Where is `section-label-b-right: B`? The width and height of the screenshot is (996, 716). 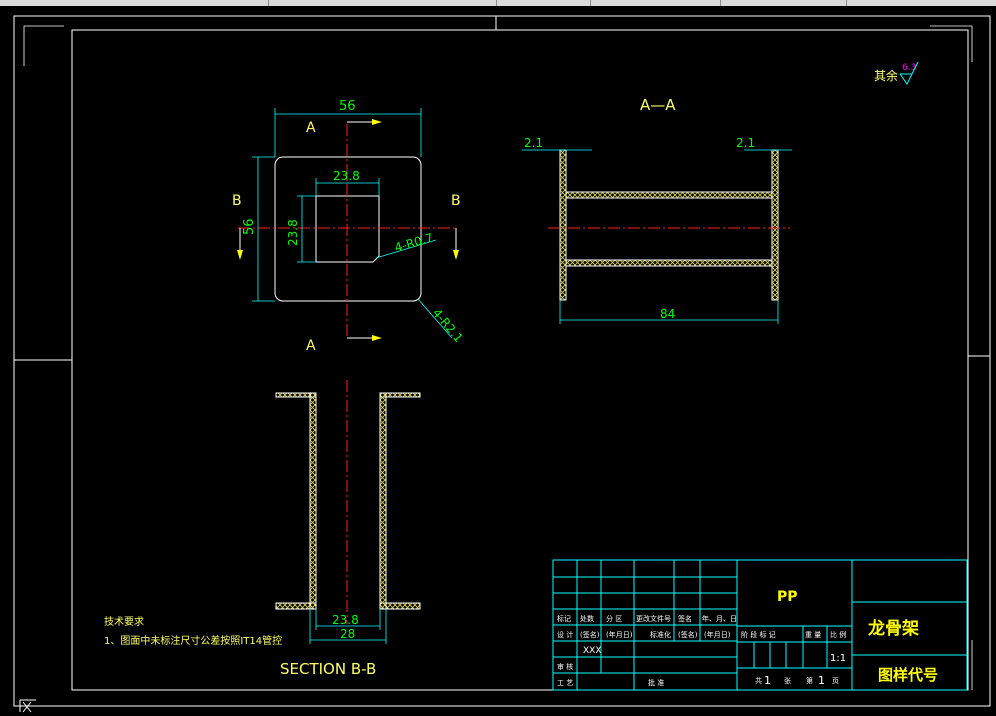
section-label-b-right: B is located at coordinates (456, 201).